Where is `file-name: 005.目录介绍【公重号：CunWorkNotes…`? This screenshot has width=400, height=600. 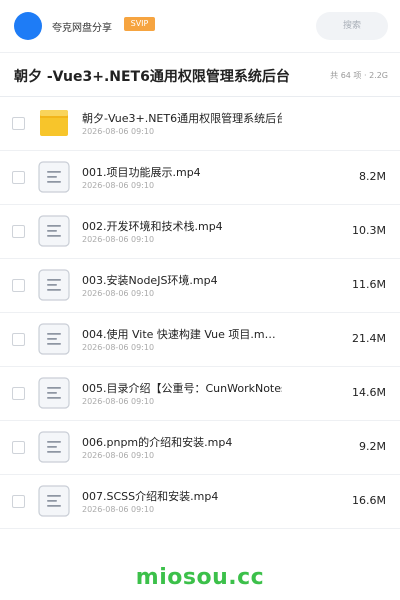 file-name: 005.目录介绍【公重号：CunWorkNotes… is located at coordinates (182, 388).